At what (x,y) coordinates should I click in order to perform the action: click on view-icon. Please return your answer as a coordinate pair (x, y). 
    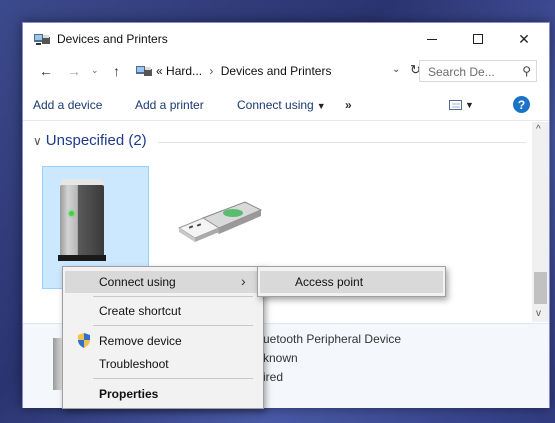
    Looking at the image, I should click on (455, 104).